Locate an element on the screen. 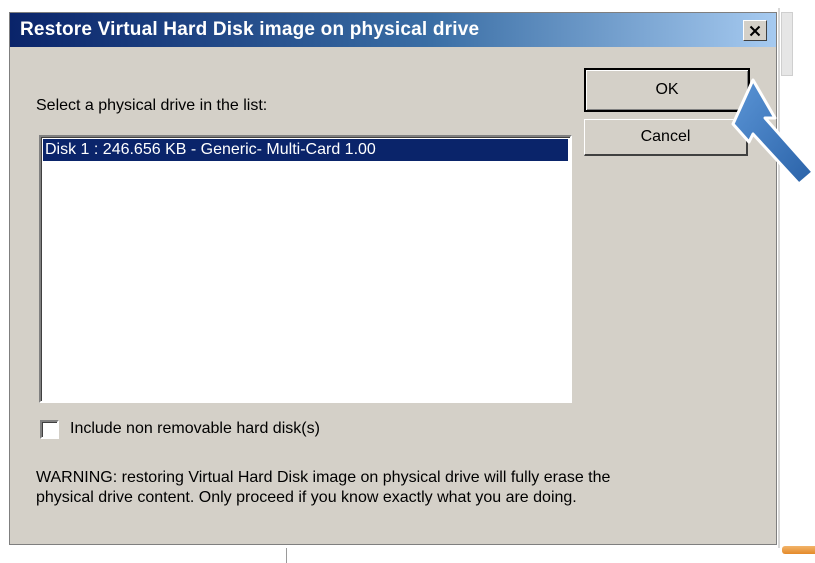  include-non-removable-row: Include non removable hard disk(s) is located at coordinates (180, 429).